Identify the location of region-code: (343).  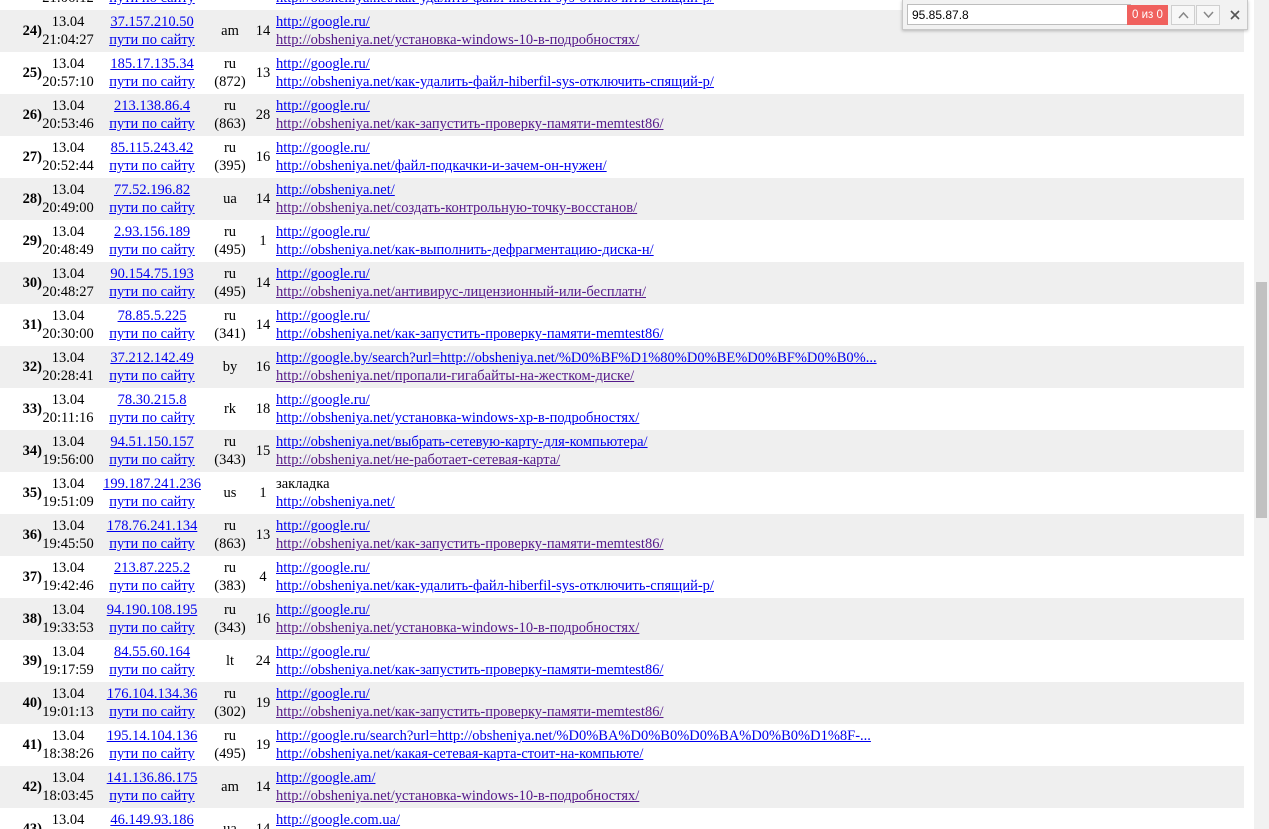
(230, 628).